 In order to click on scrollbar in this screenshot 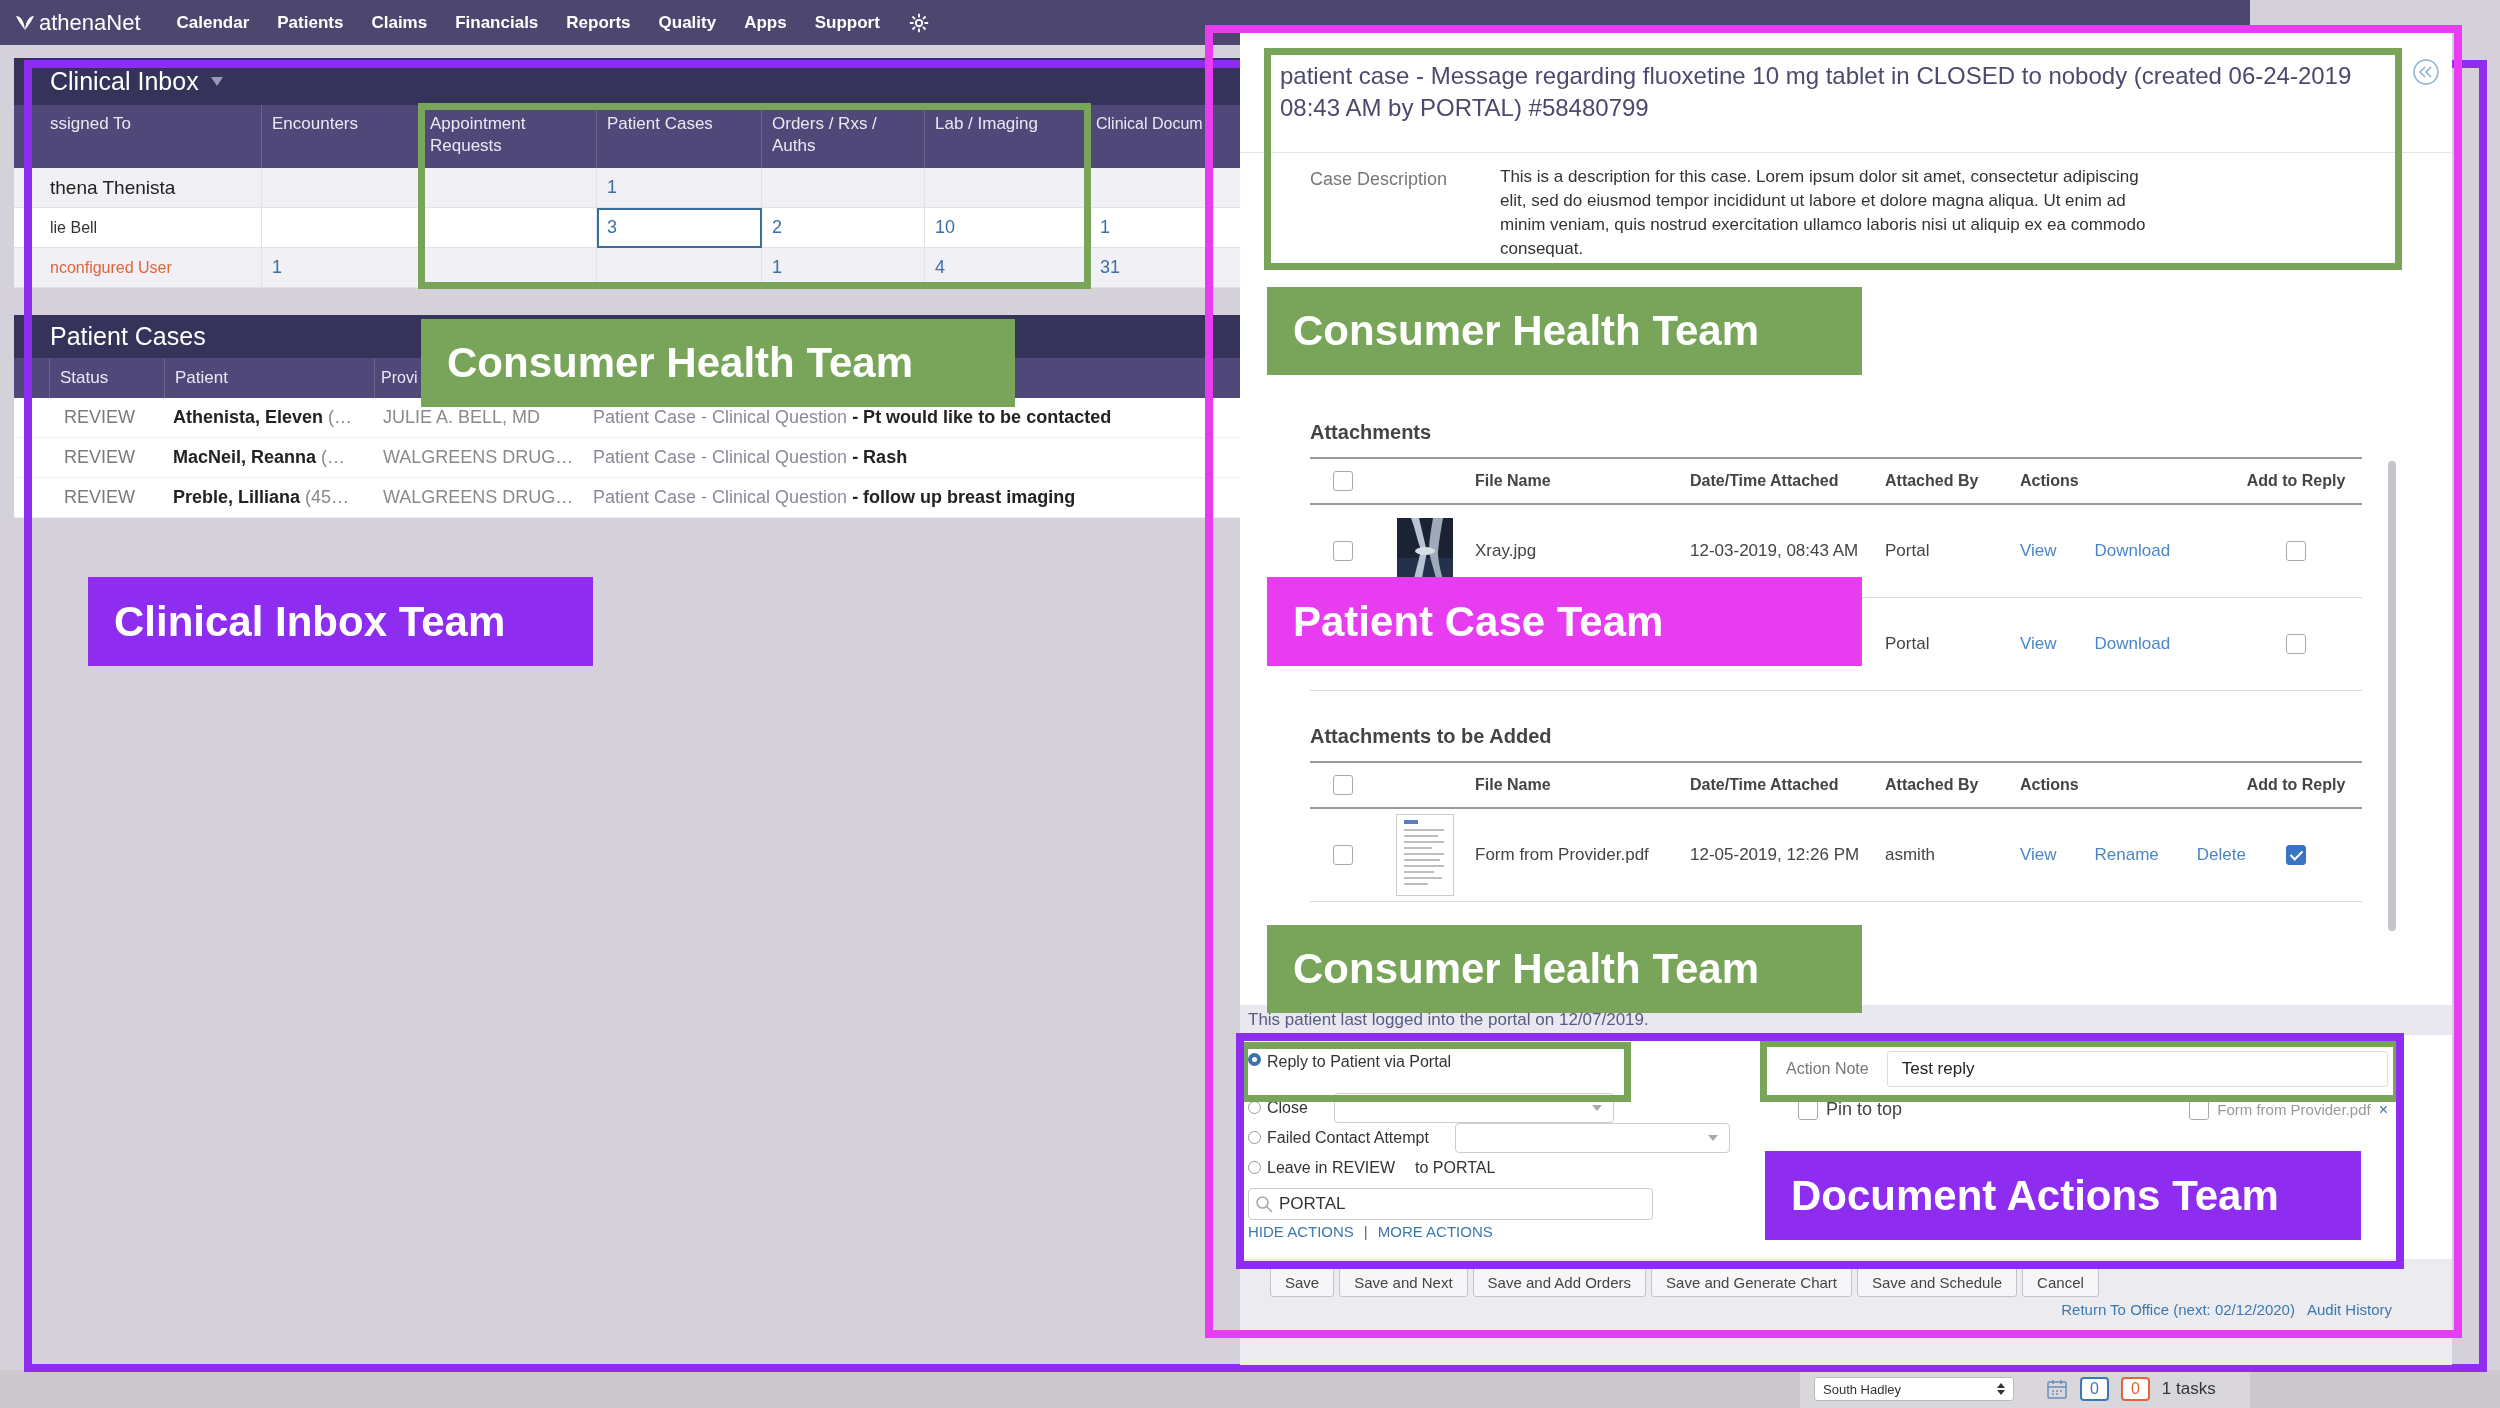, I will do `click(2392, 696)`.